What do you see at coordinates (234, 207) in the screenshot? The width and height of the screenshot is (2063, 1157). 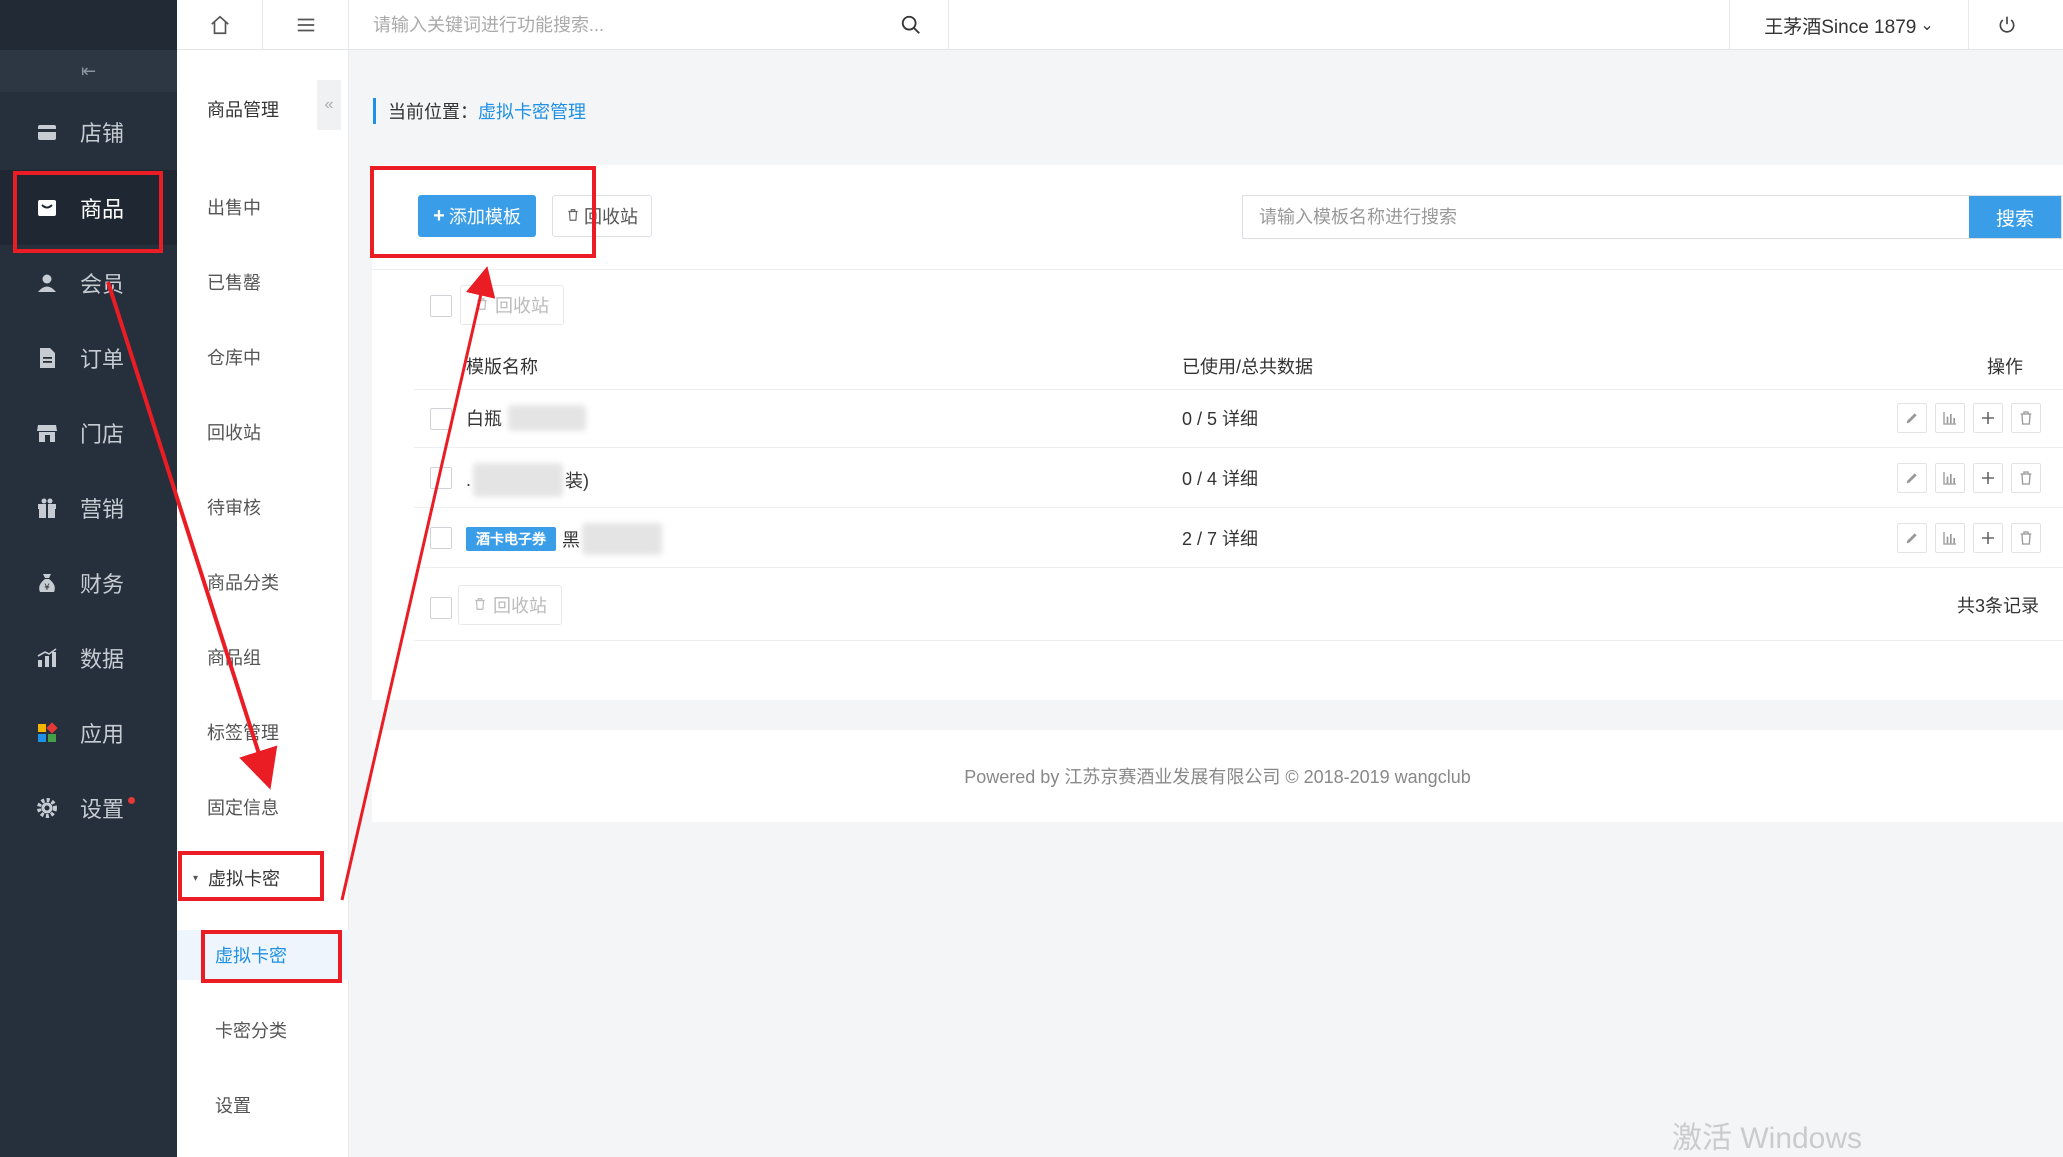 I see `submenu-item-on-sale: 出售中` at bounding box center [234, 207].